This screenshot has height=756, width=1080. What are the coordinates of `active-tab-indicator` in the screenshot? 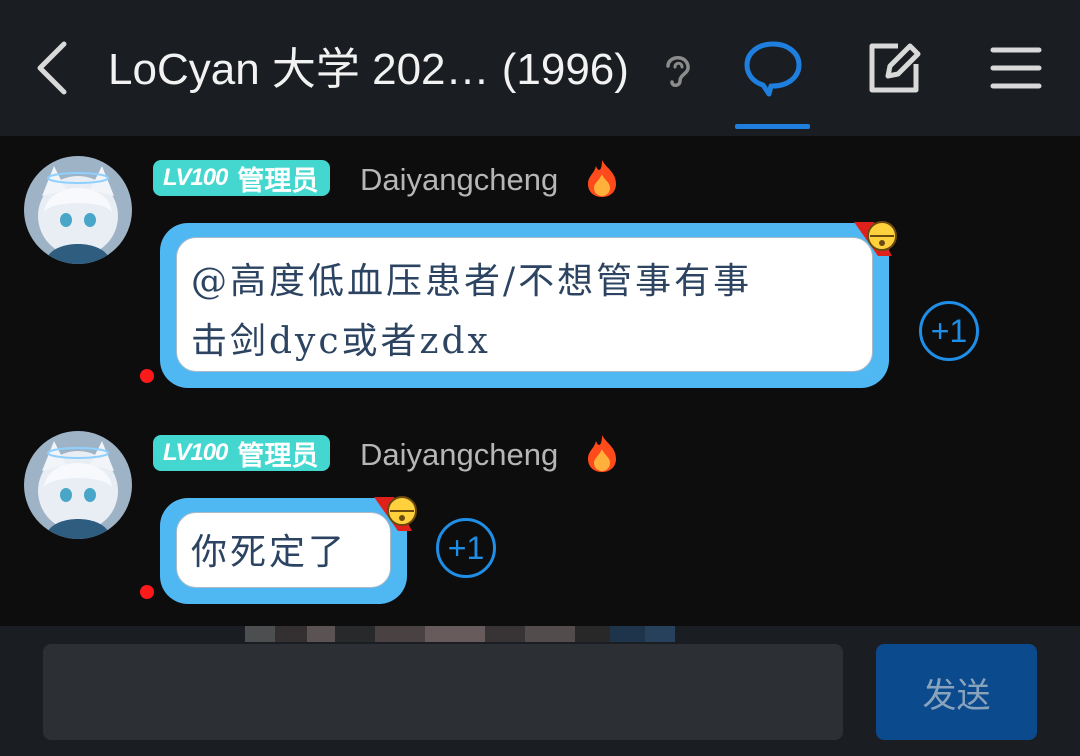 It's located at (772, 126).